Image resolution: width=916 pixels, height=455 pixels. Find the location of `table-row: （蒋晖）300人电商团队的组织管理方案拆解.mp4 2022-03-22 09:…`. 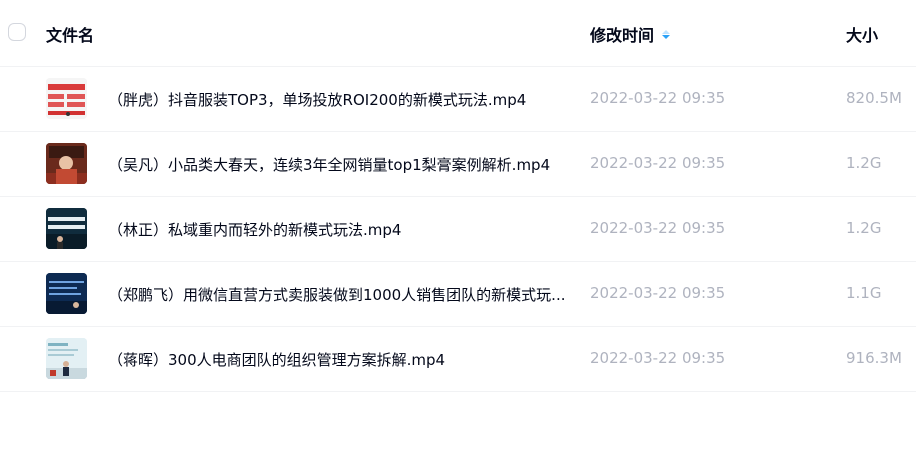

table-row: （蒋晖）300人电商团队的组织管理方案拆解.mp4 2022-03-22 09:… is located at coordinates (458, 359).